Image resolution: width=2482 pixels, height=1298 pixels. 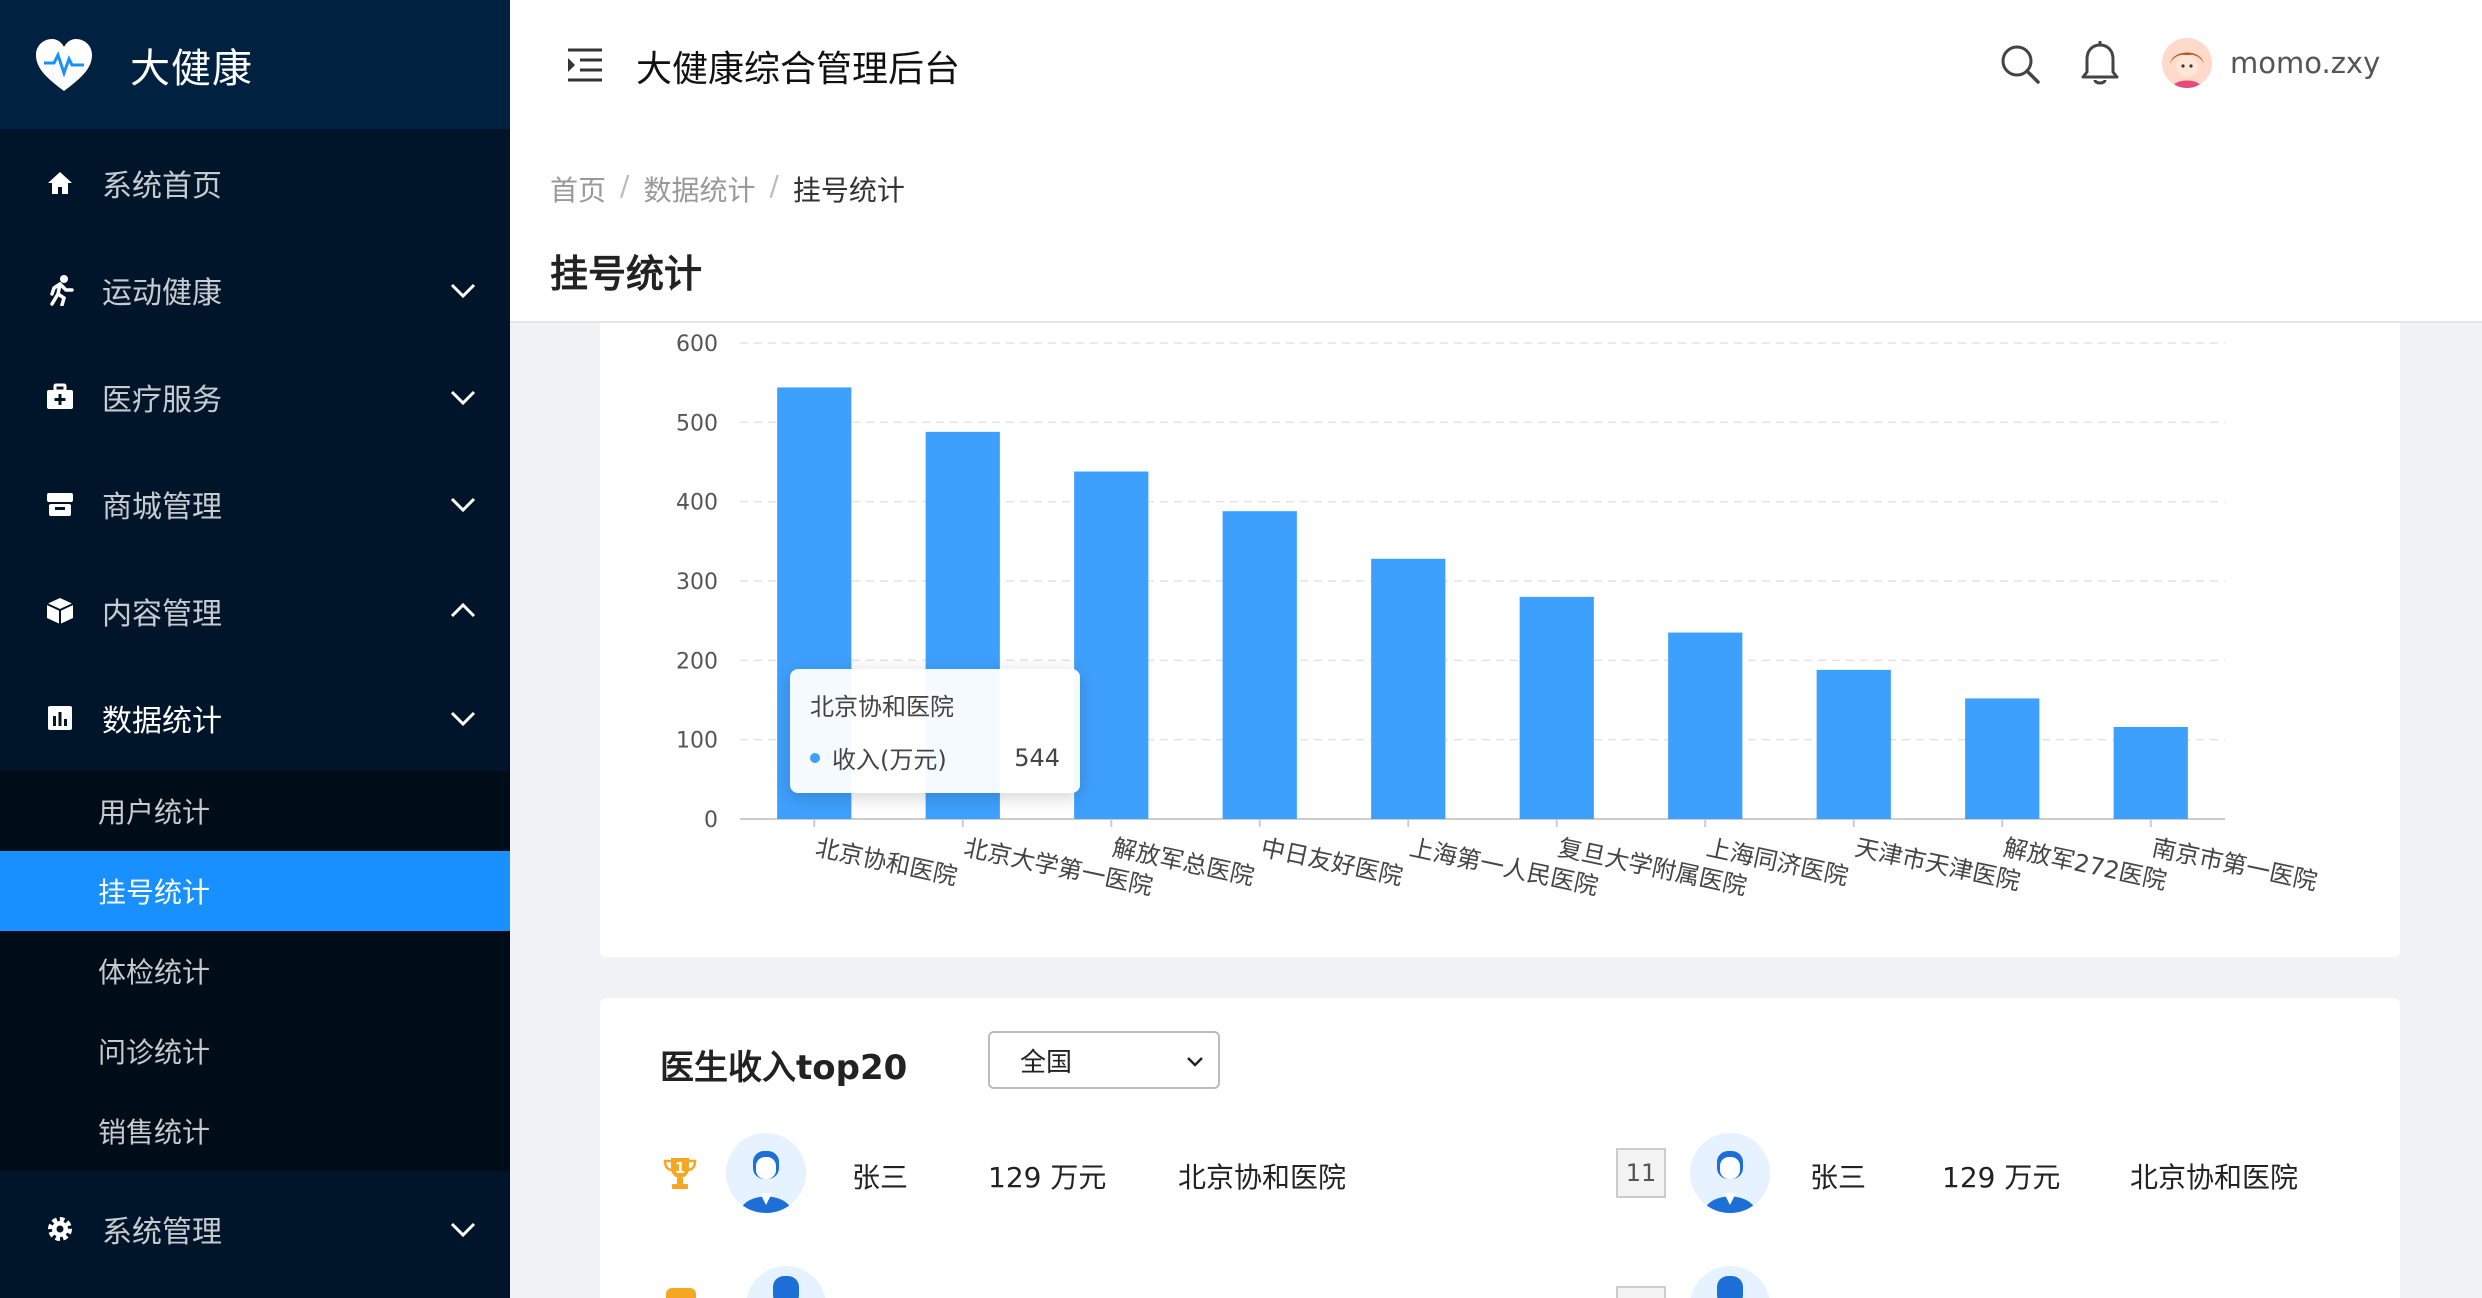 I want to click on logo-area: 大健康, so click(x=255, y=64).